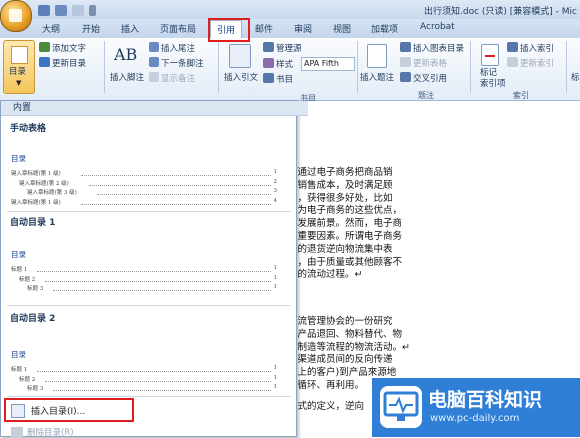 Image resolution: width=580 pixels, height=438 pixels. Describe the element at coordinates (178, 48) in the screenshot. I see `insert-endnote-button: 插入尾注` at that location.